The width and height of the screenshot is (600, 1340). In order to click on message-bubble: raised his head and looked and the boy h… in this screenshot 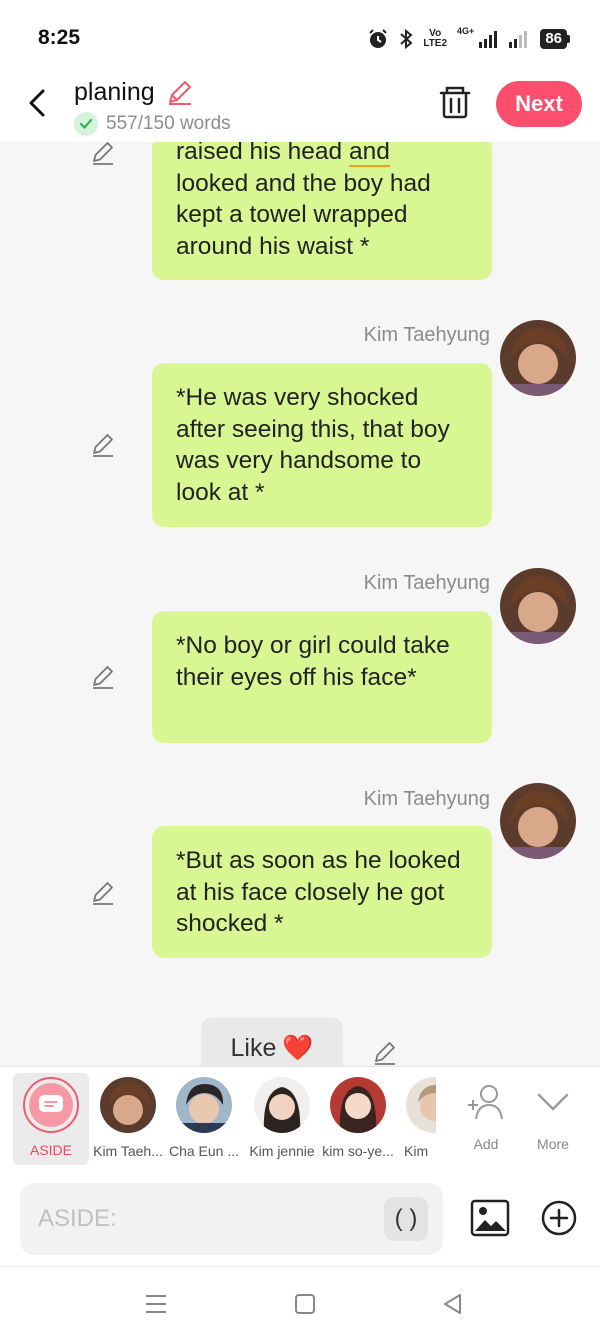, I will do `click(322, 211)`.